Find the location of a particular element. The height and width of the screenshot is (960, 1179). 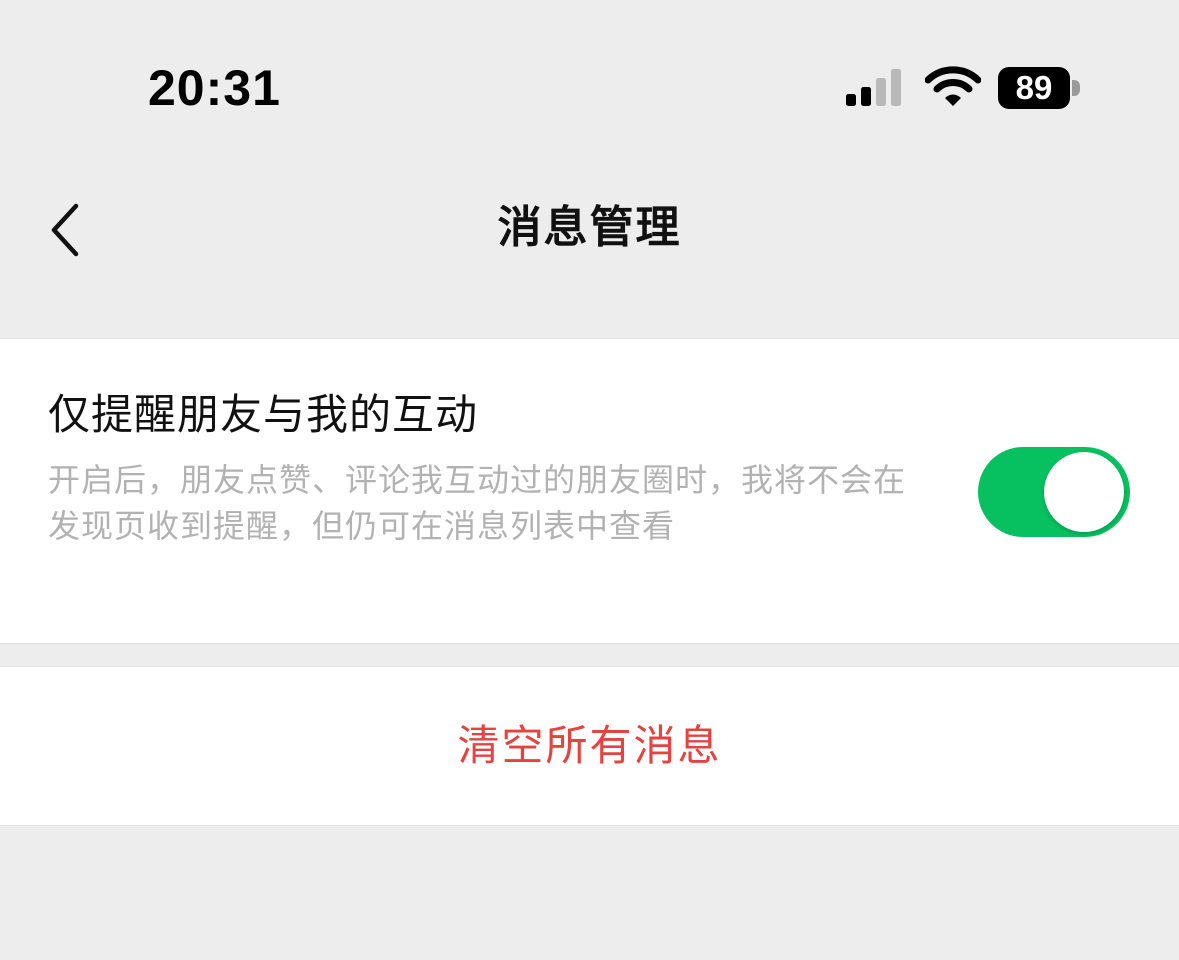

battery-cap is located at coordinates (1076, 88).